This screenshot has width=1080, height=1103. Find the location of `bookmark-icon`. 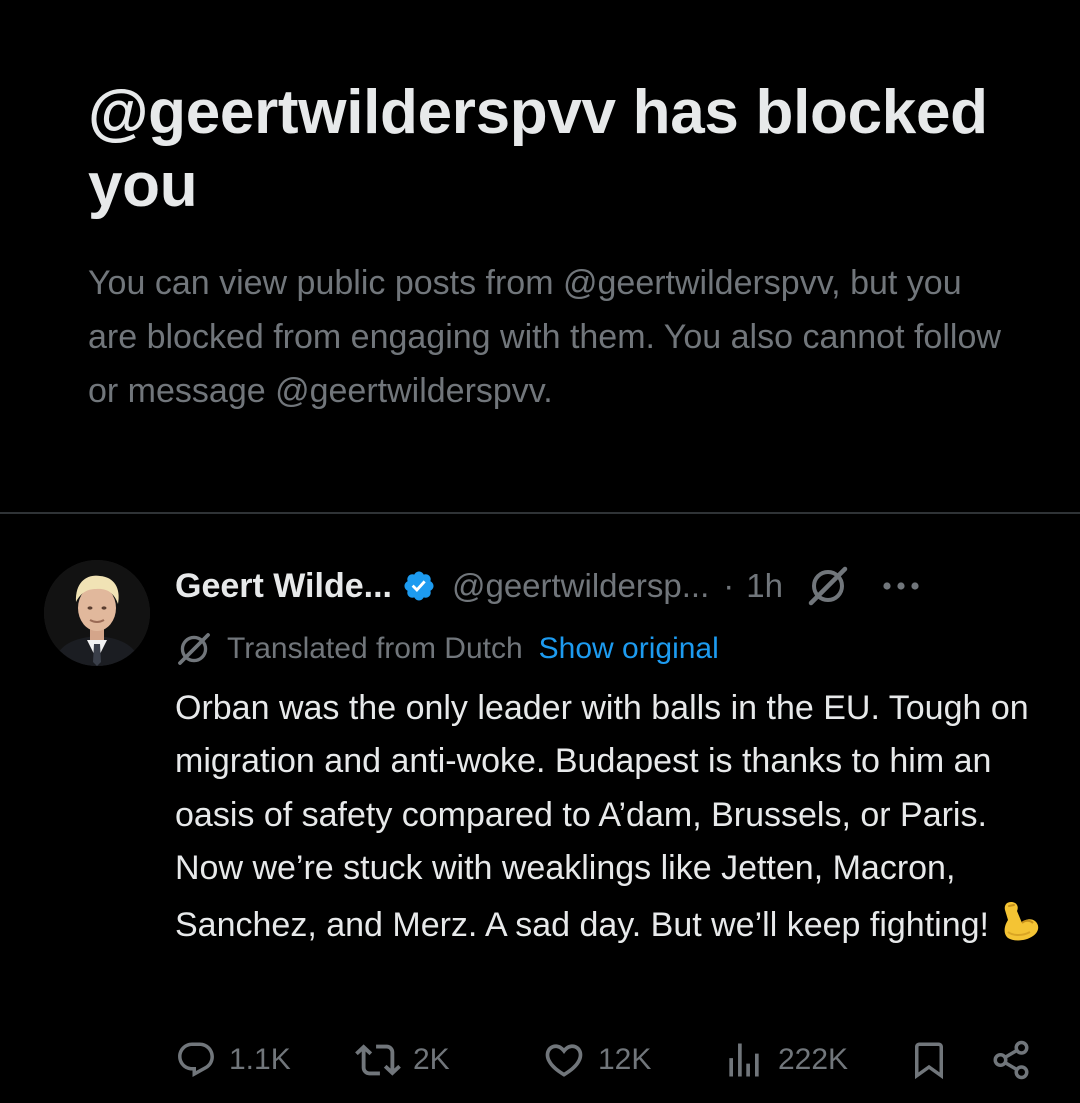

bookmark-icon is located at coordinates (929, 1060).